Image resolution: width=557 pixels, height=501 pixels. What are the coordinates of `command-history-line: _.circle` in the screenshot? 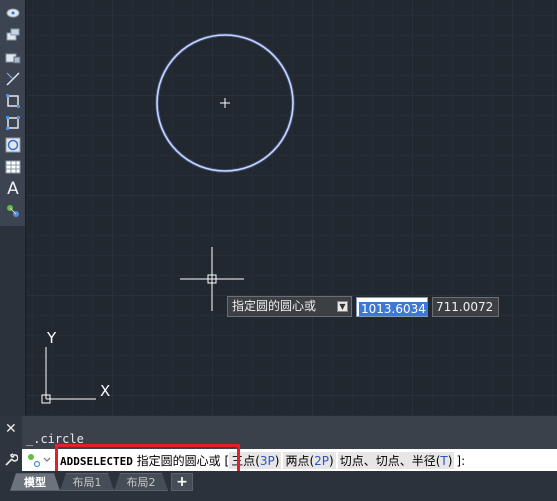 It's located at (55, 439).